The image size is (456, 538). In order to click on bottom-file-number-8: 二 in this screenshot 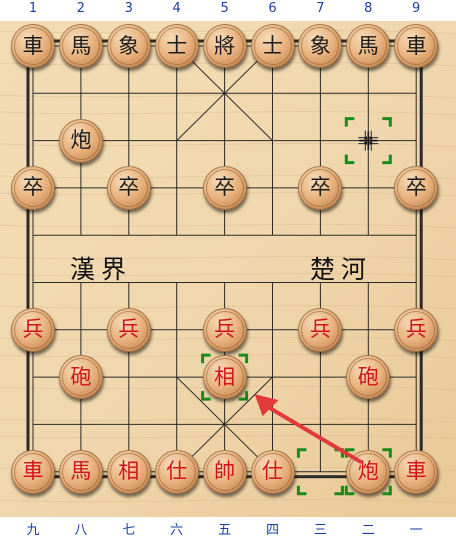, I will do `click(368, 530)`.